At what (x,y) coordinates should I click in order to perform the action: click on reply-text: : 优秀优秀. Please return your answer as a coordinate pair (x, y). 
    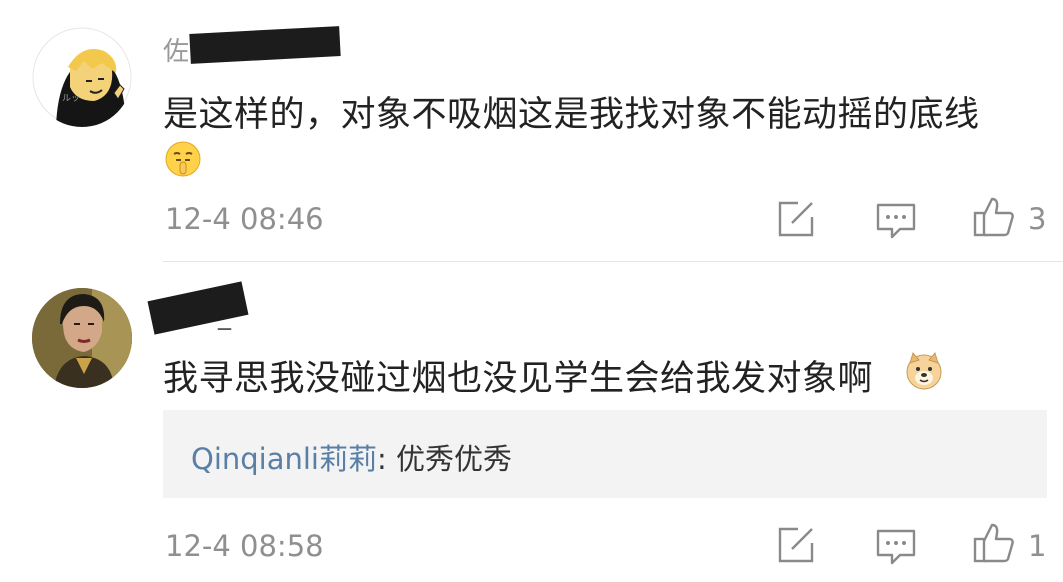
    Looking at the image, I should click on (444, 459).